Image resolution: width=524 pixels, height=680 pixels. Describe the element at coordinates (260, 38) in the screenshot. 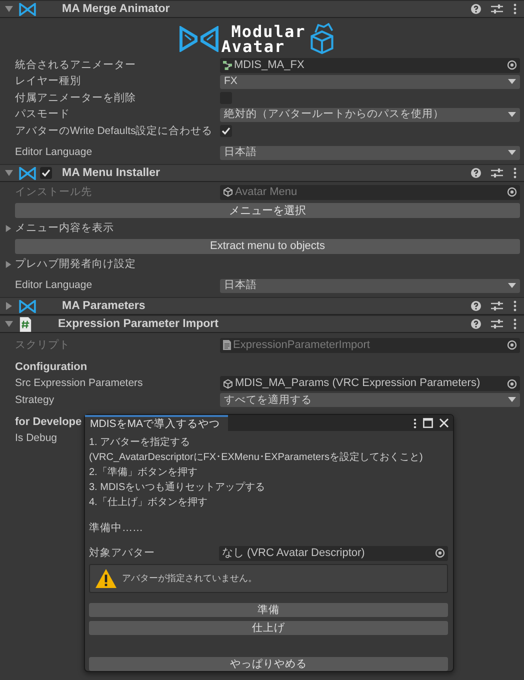

I see `modular-avatar-logo: Modular Avatar` at that location.